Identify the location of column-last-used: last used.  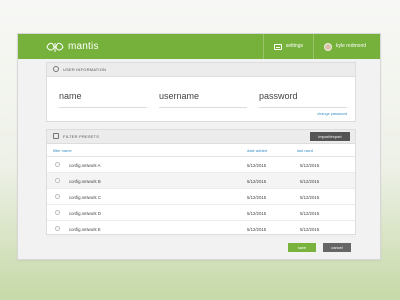
(305, 150).